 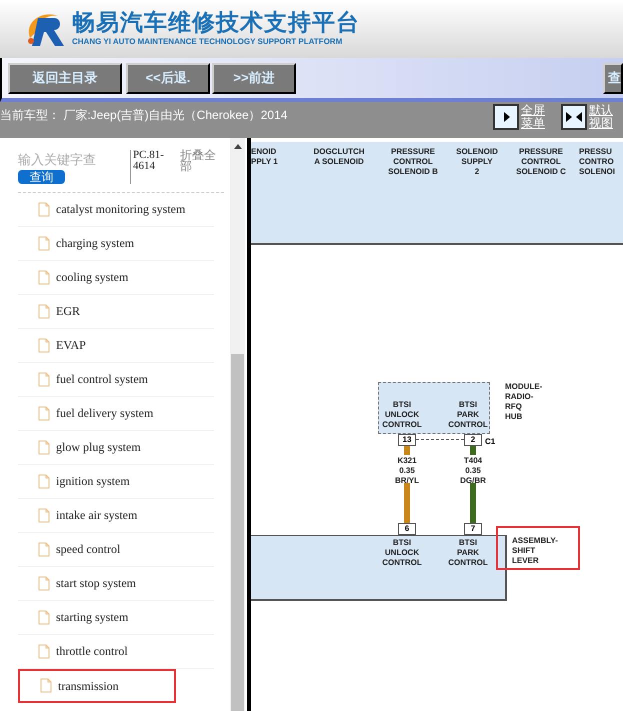 What do you see at coordinates (538, 548) in the screenshot?
I see `component-label: ASSEMBLY- SHIFT LEVER` at bounding box center [538, 548].